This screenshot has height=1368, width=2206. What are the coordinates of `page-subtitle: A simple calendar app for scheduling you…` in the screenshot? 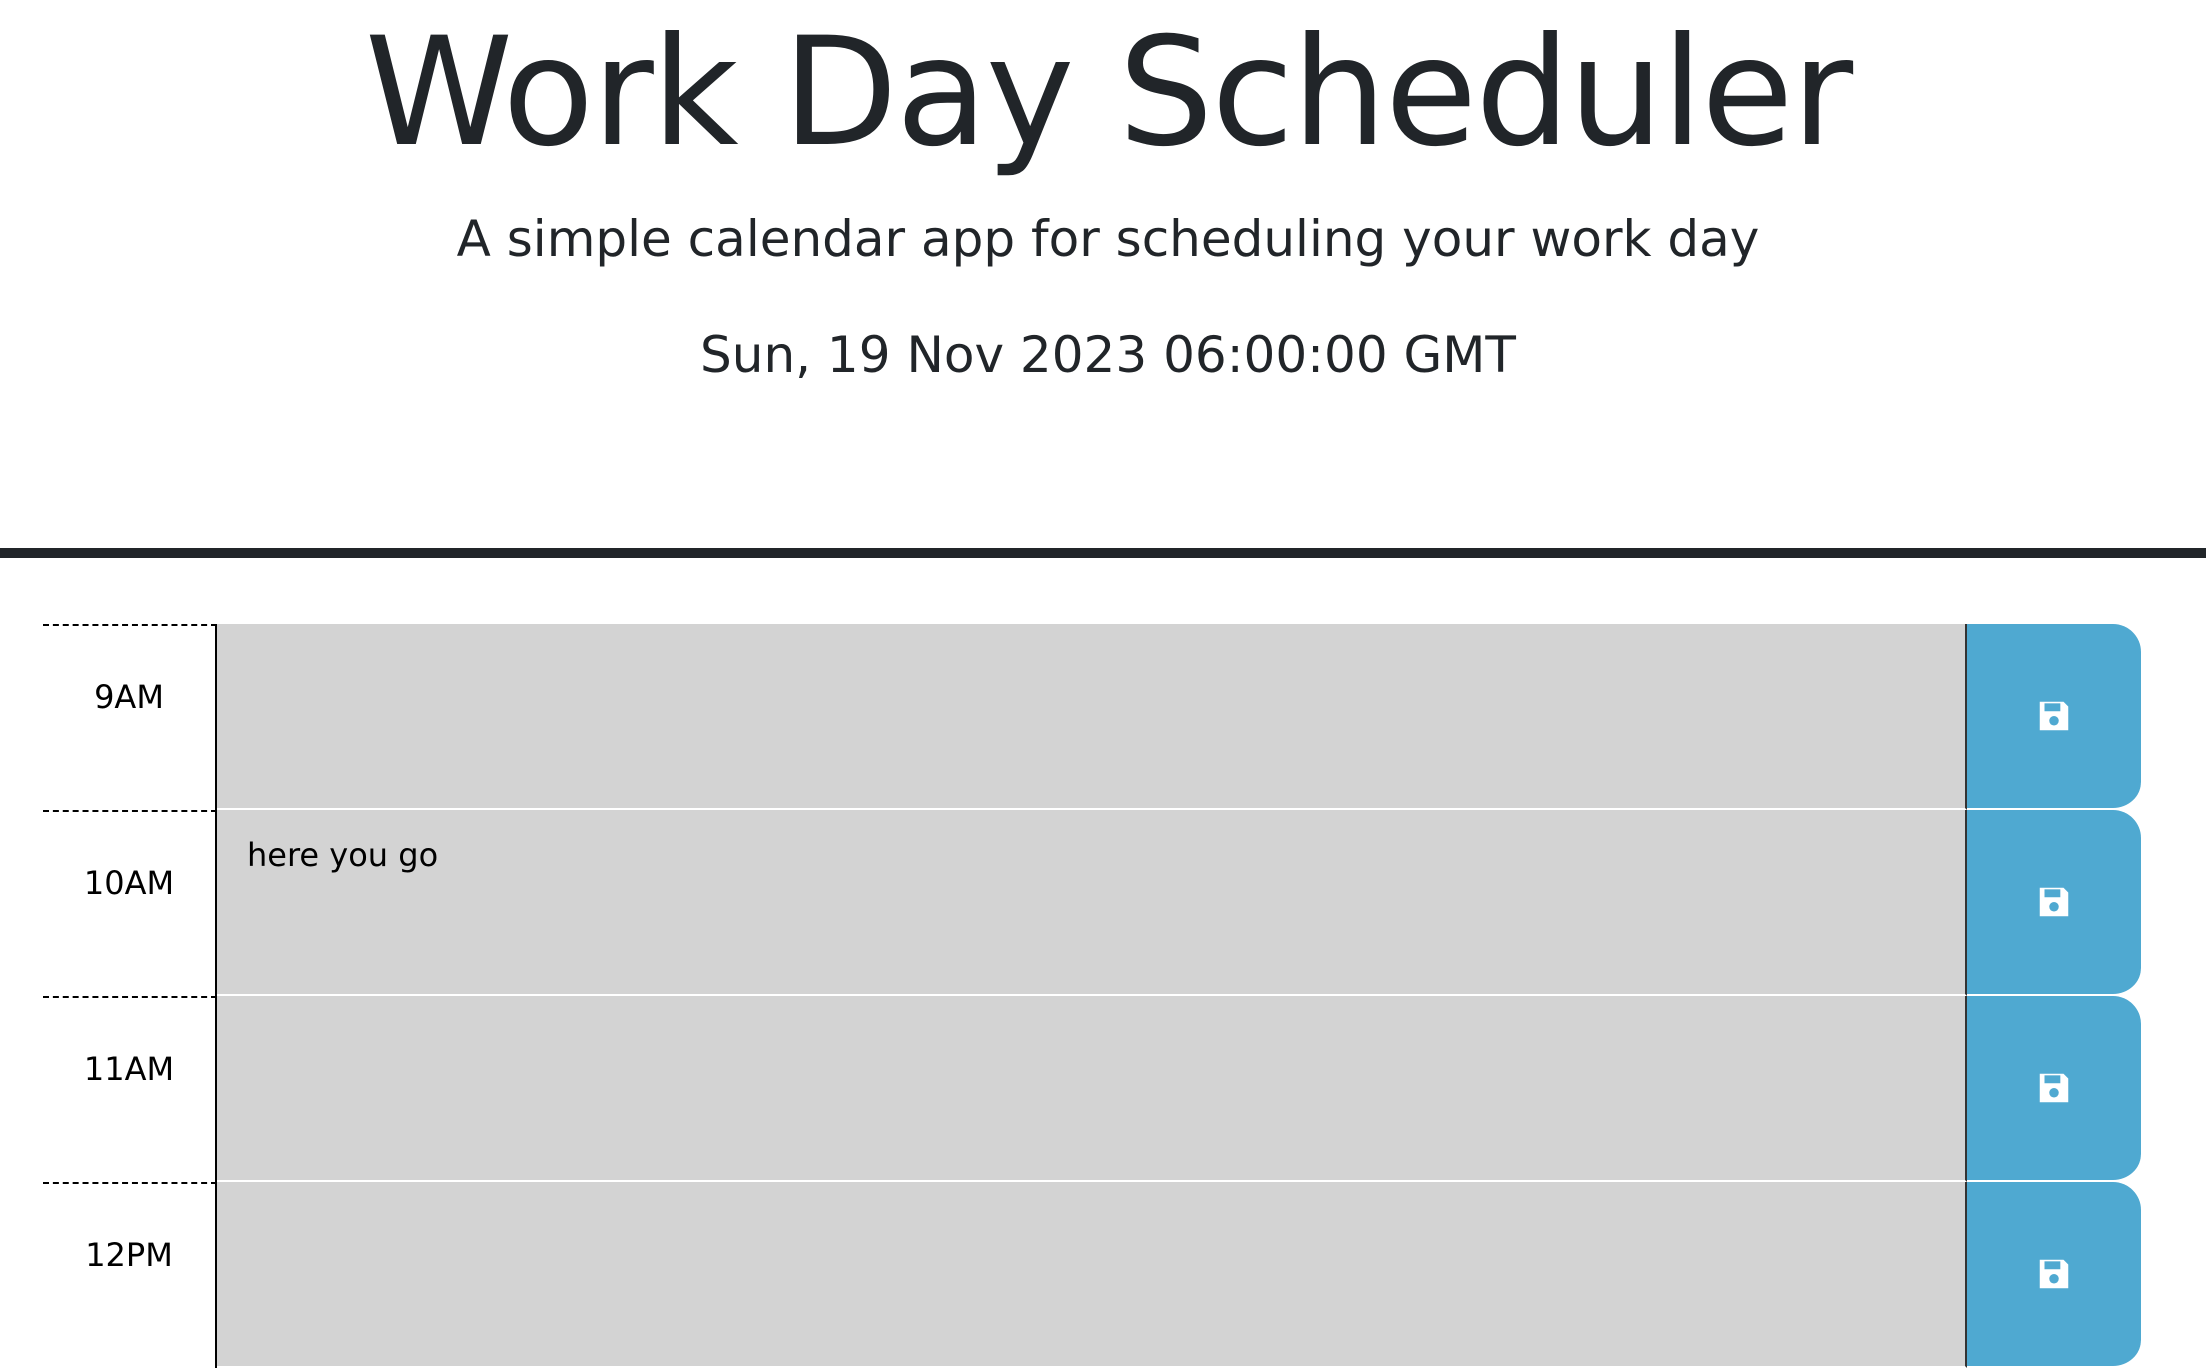 It's located at (1108, 239).